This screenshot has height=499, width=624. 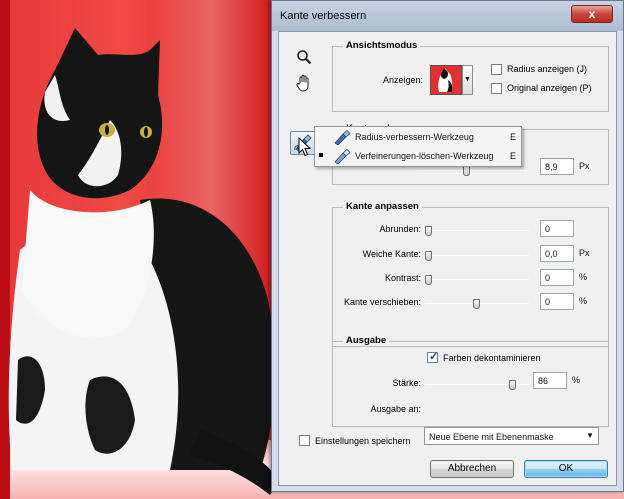 What do you see at coordinates (496, 88) in the screenshot?
I see `show-original-checkbox` at bounding box center [496, 88].